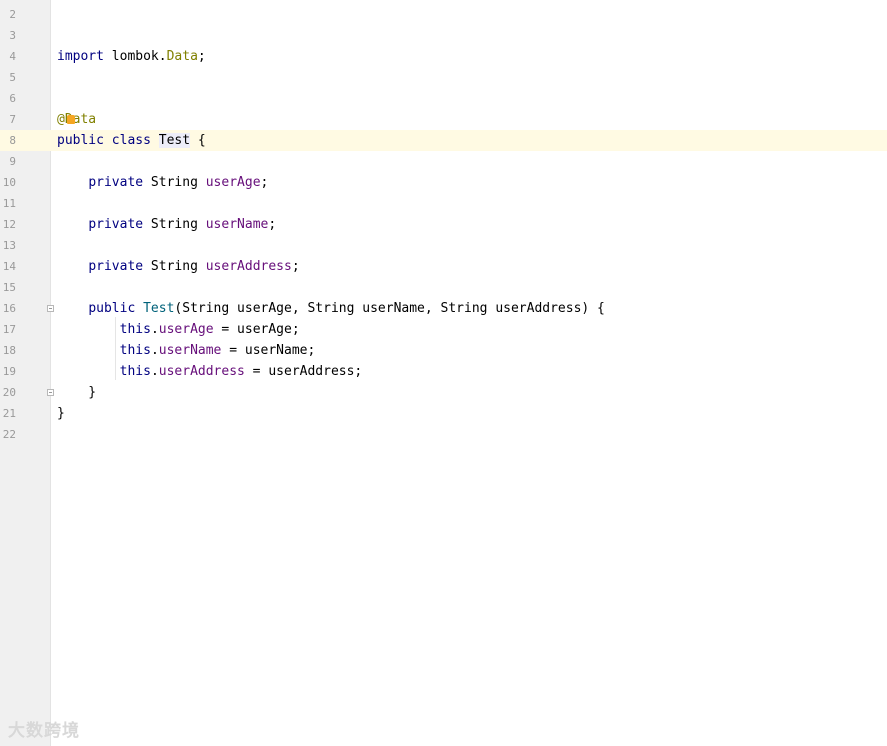 The height and width of the screenshot is (746, 887). What do you see at coordinates (12, 77) in the screenshot?
I see `line-number: 5` at bounding box center [12, 77].